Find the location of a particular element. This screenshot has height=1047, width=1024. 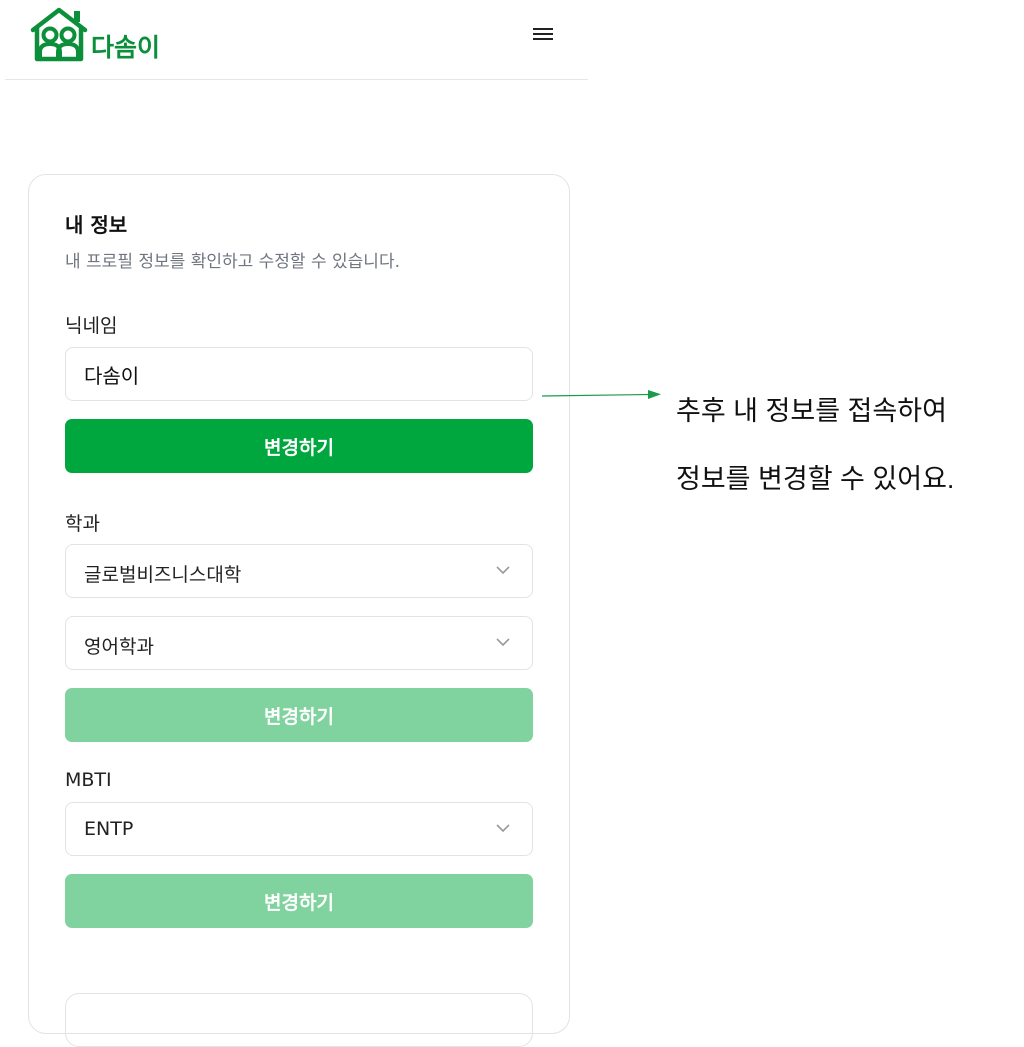

mbti-label: MBTI is located at coordinates (88, 780).